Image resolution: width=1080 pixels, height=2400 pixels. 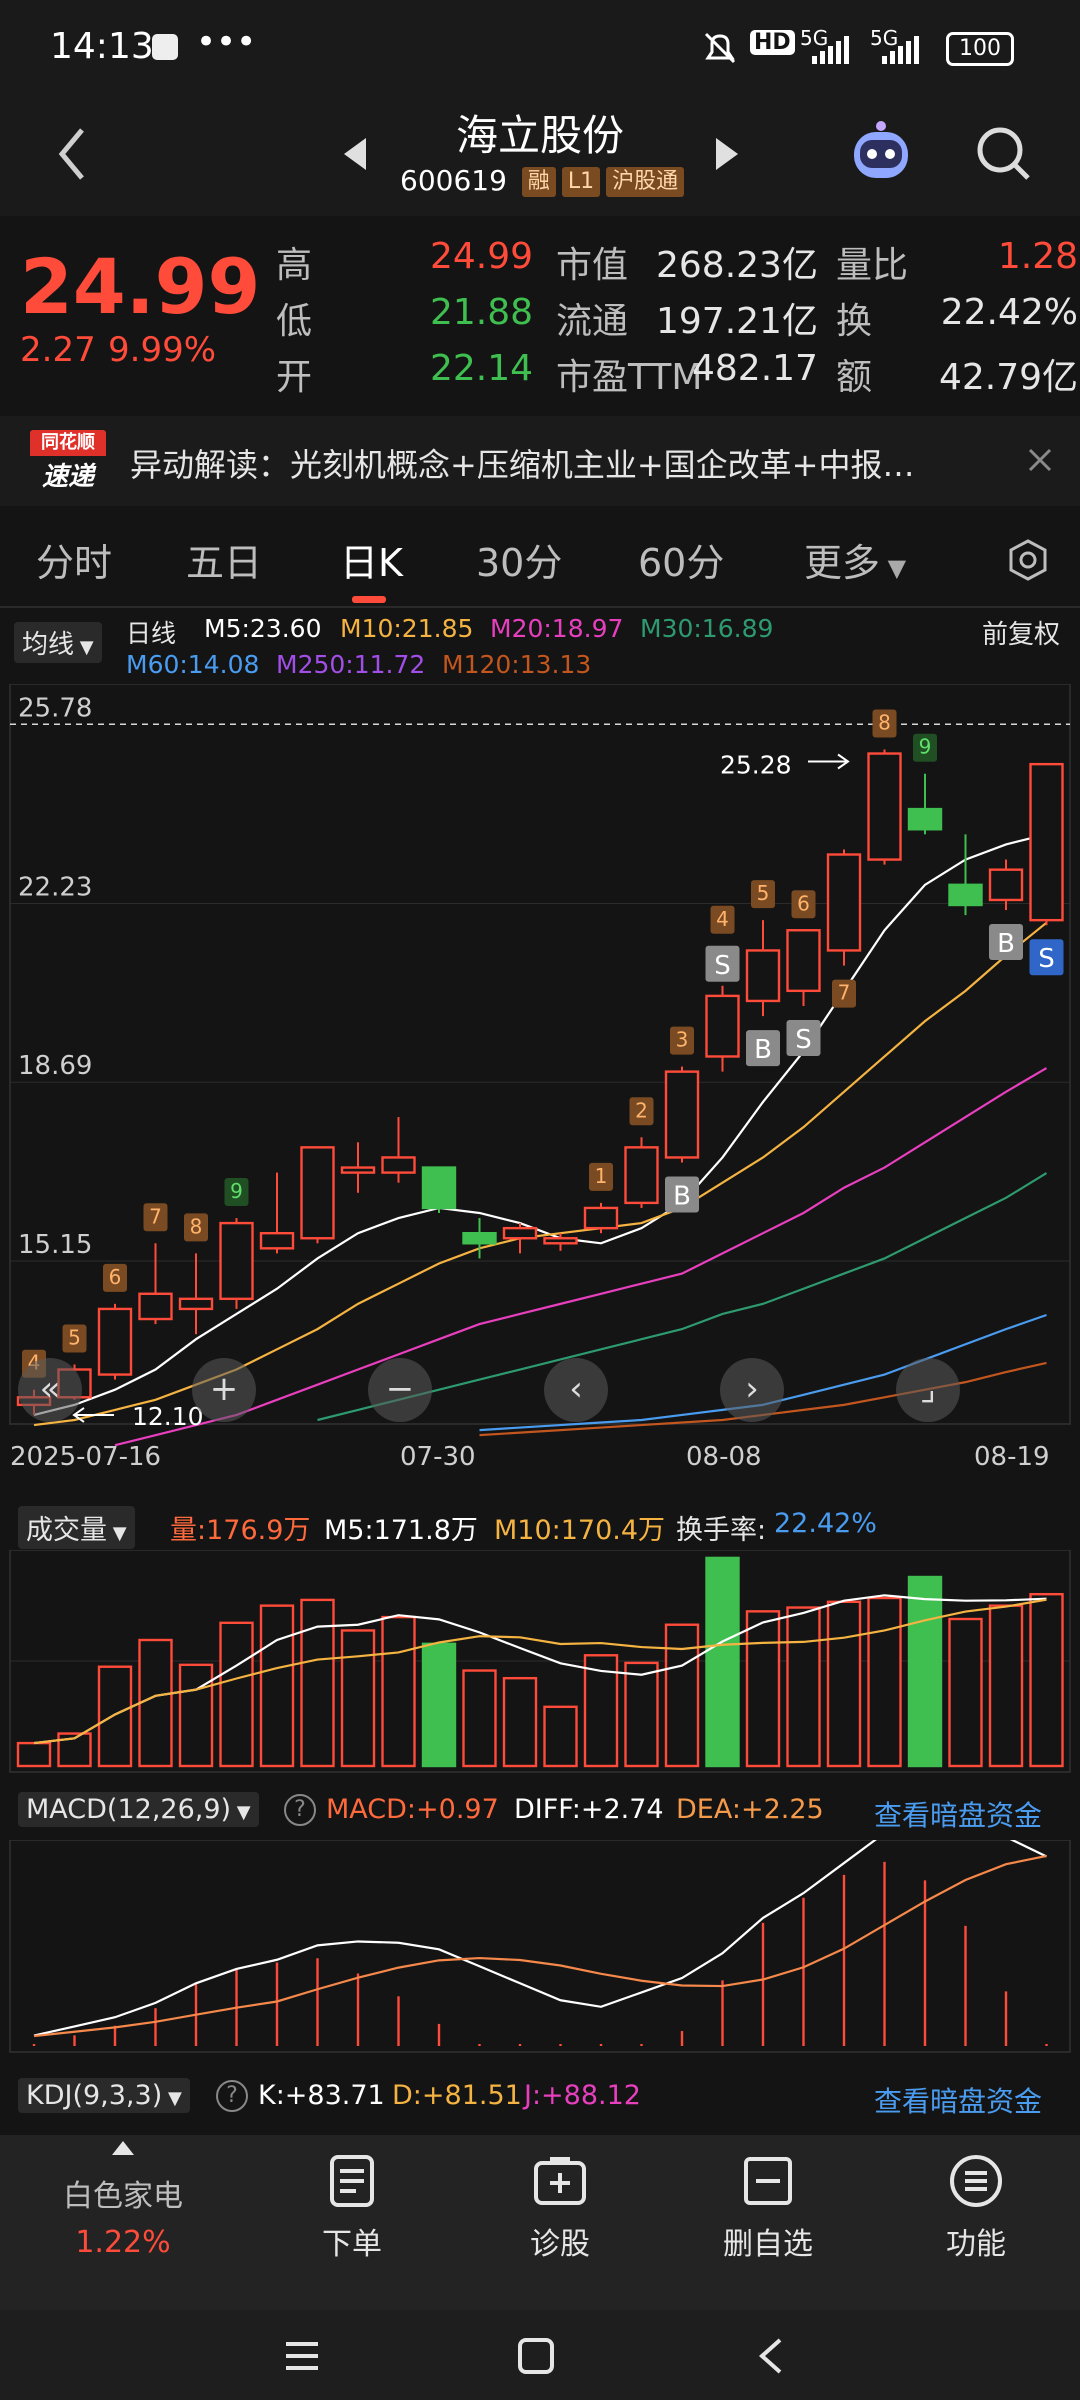 I want to click on stock-header: 海立股份 600619 融 L1 沪股通, so click(x=540, y=156).